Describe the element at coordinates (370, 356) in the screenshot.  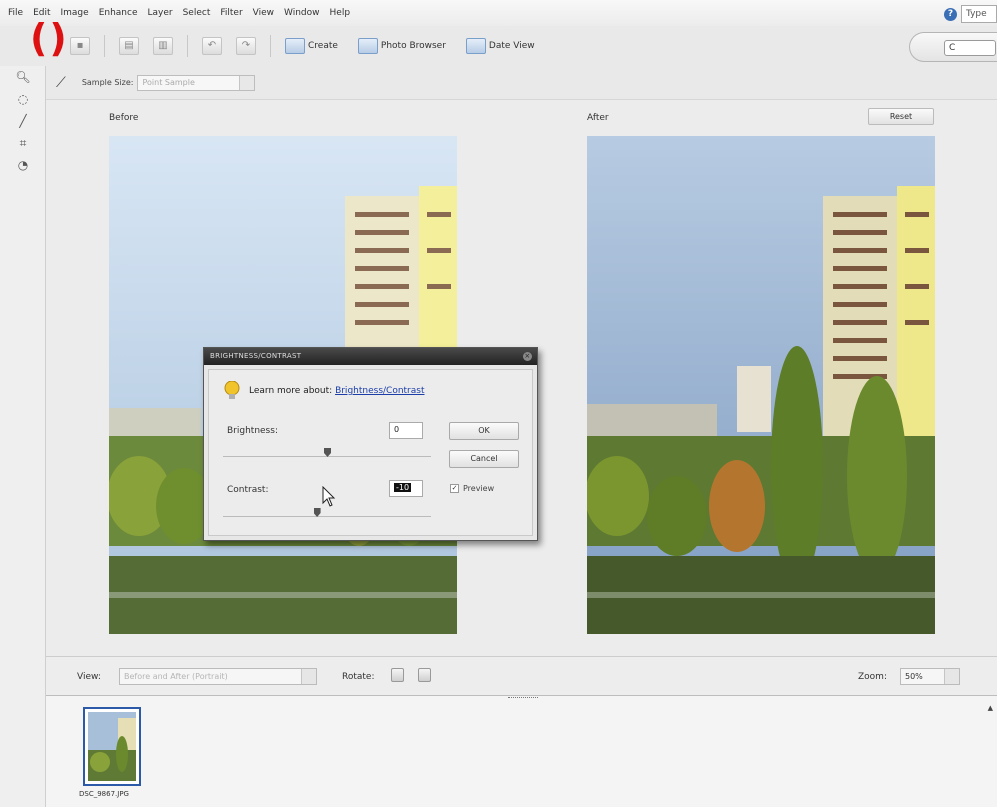
I see `dialog-title-bar: BRIGHTNESS/CONTRAST ×` at that location.